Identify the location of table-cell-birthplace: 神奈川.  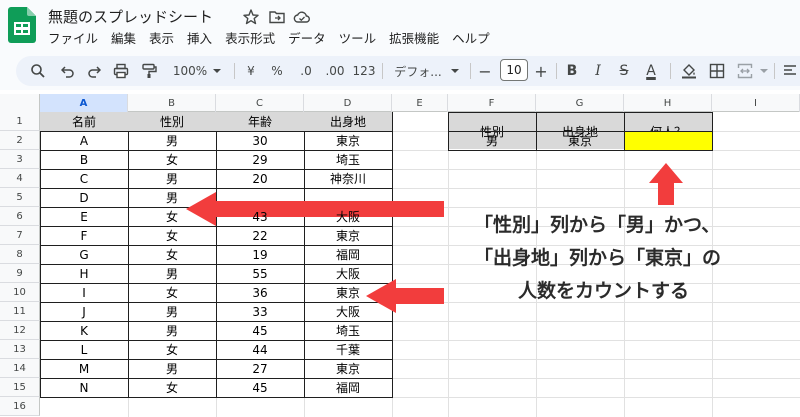
(348, 178).